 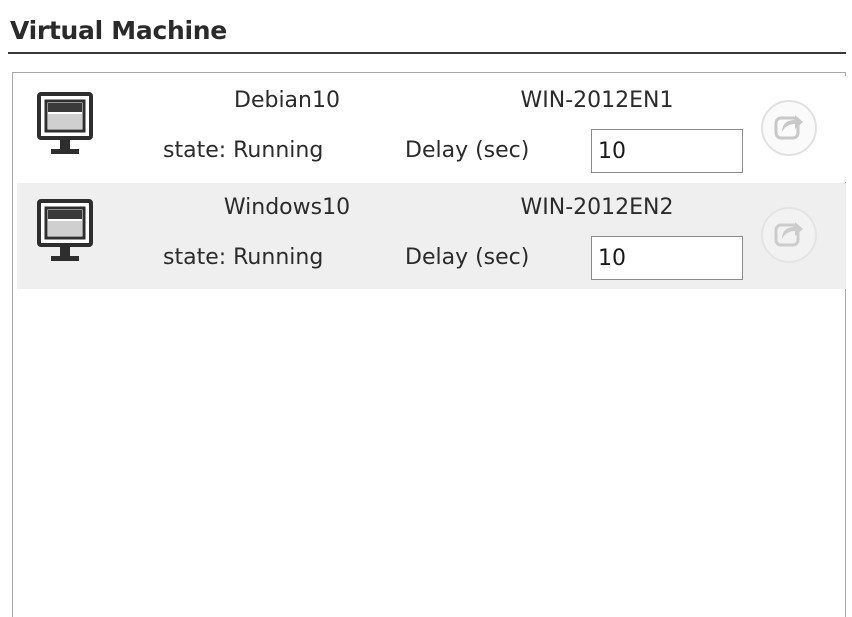 What do you see at coordinates (287, 100) in the screenshot?
I see `vm-name: Debian10` at bounding box center [287, 100].